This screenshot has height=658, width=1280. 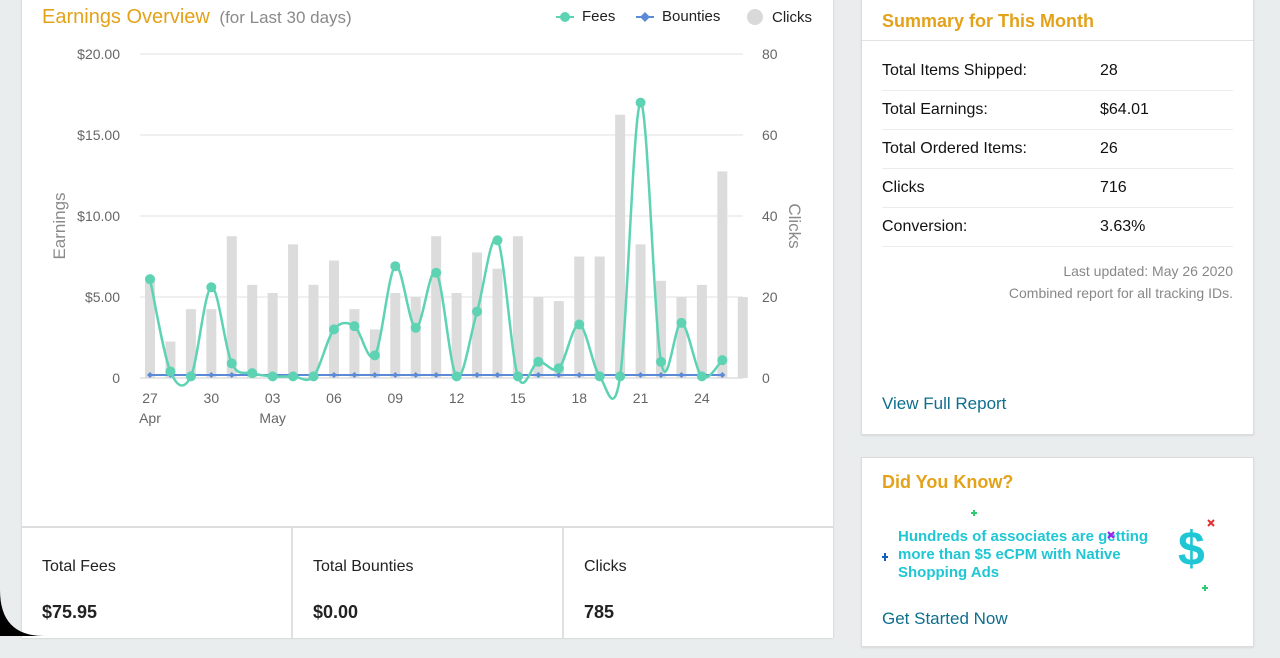 I want to click on x-tick-sublabel: May, so click(x=272, y=418).